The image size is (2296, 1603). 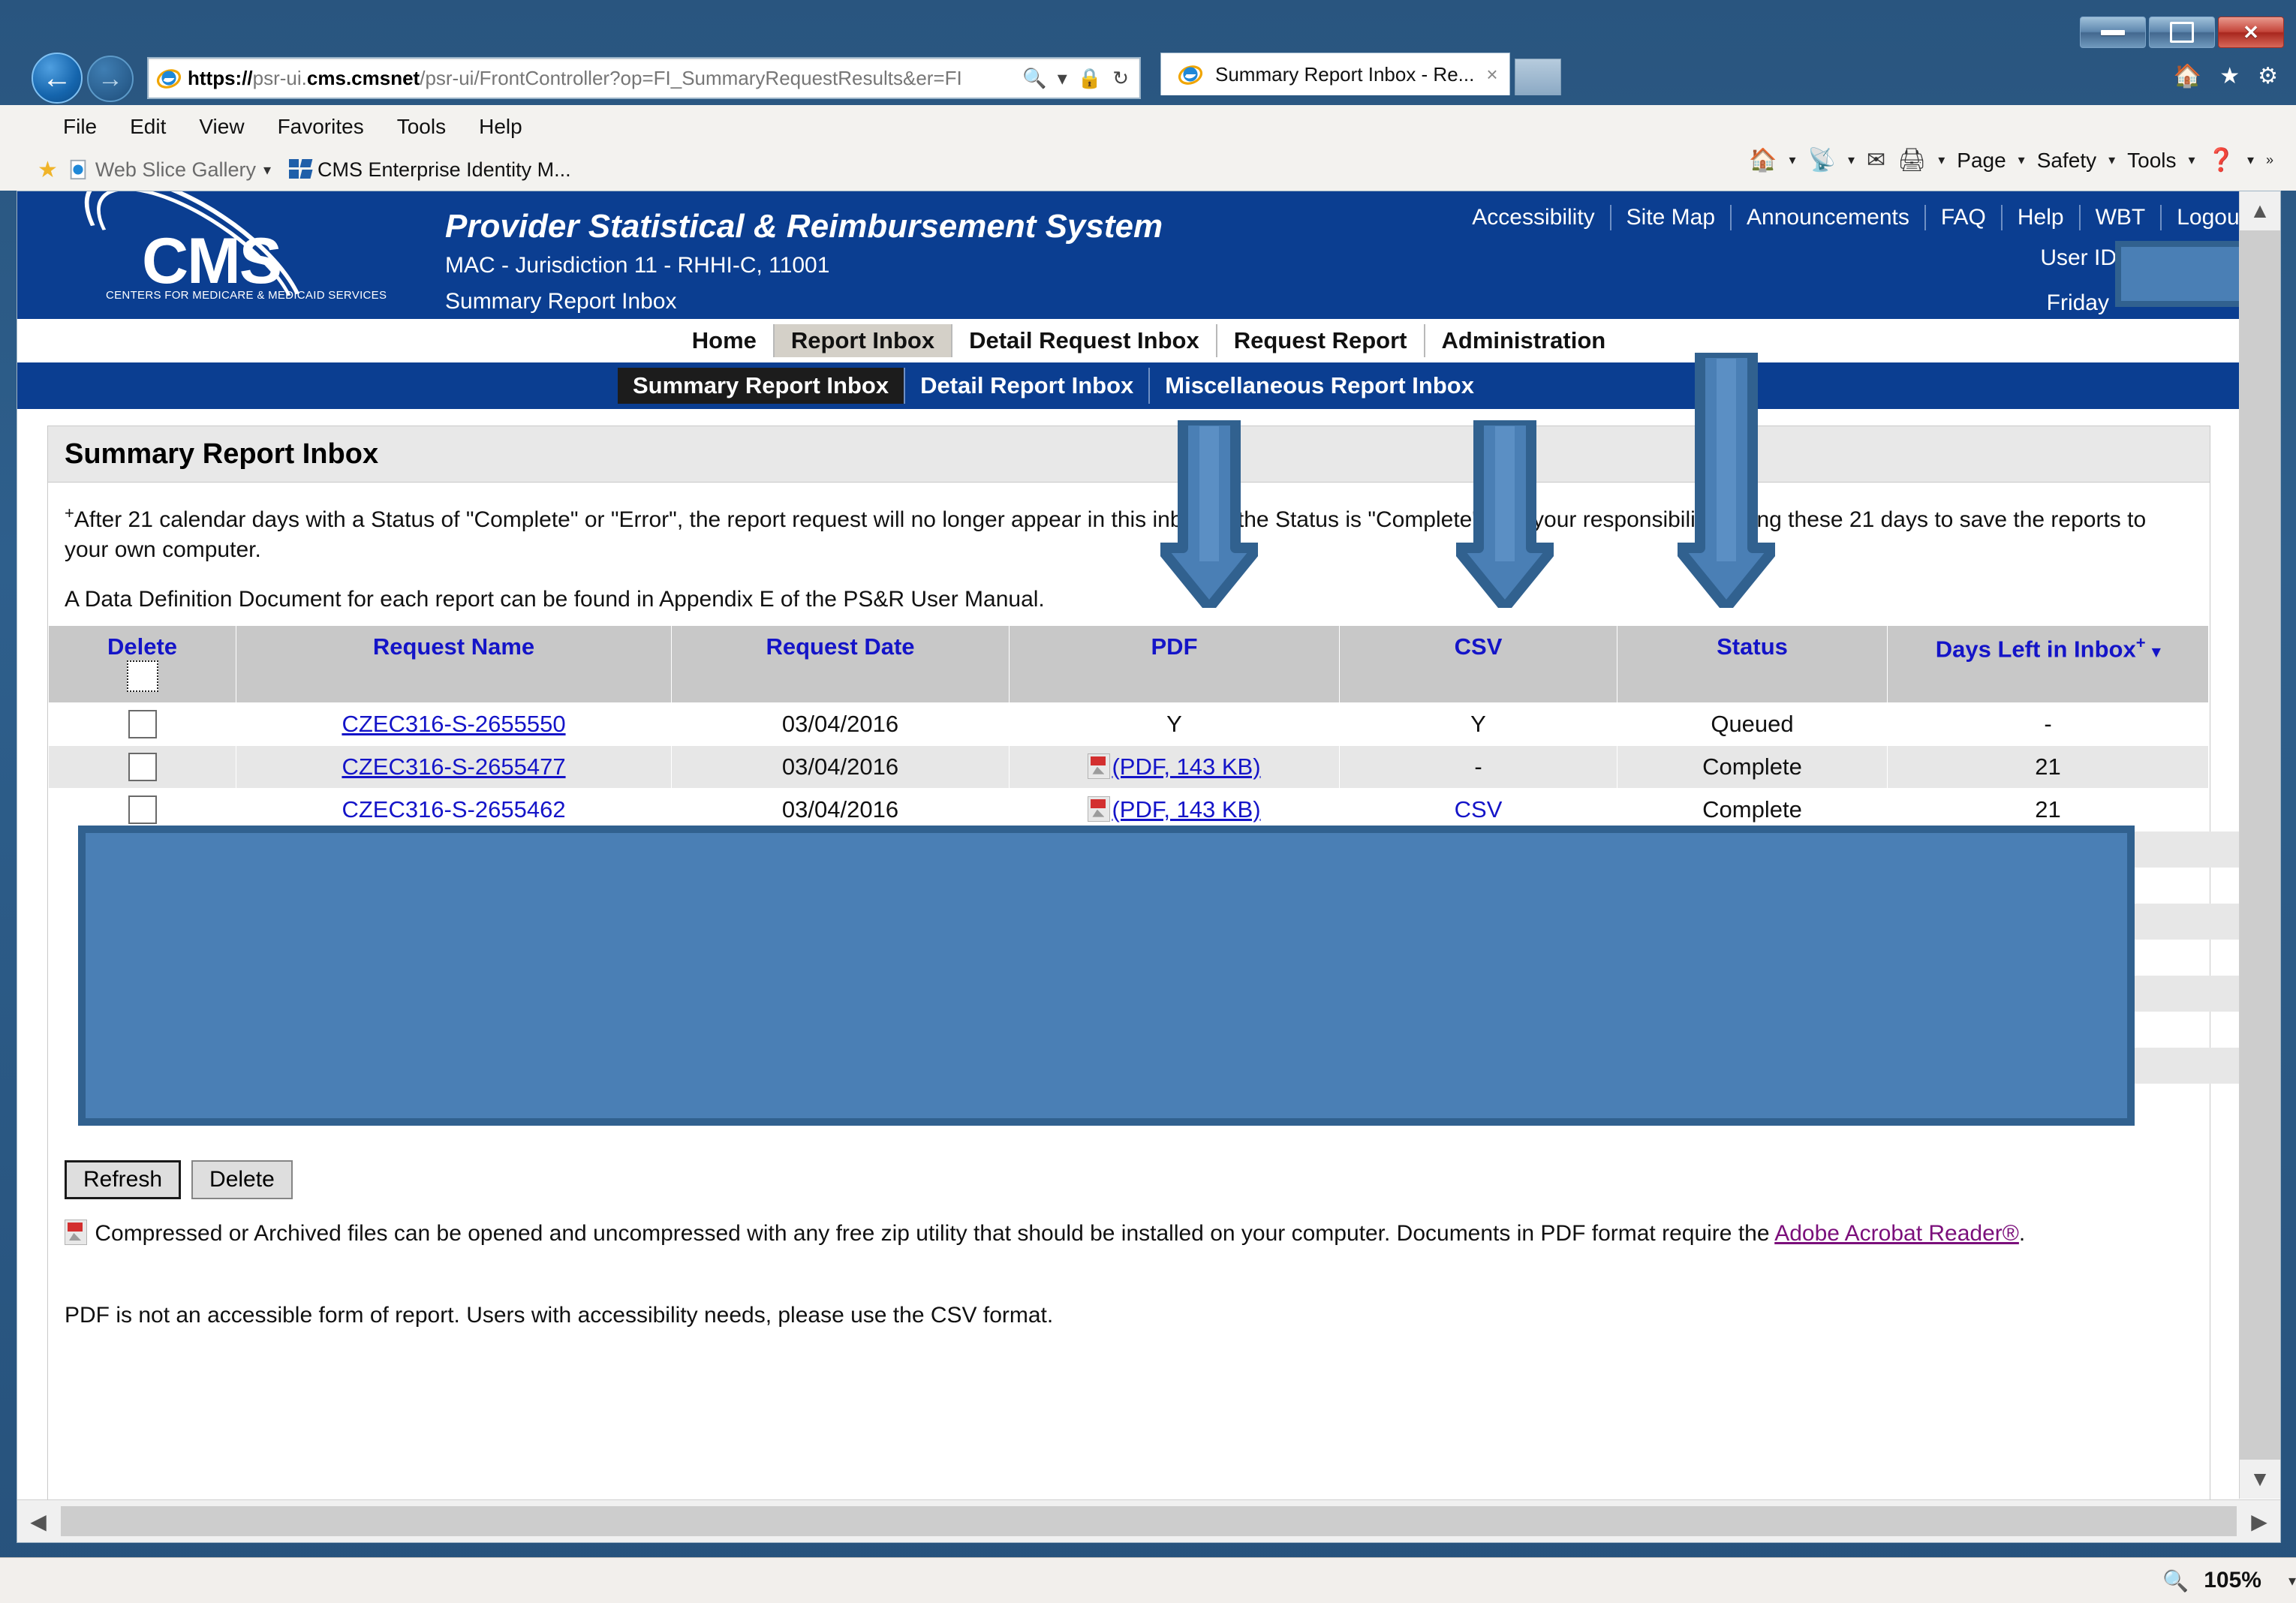 I want to click on browser-tab: Summary Report Inbox - Re... ×, so click(x=1335, y=74).